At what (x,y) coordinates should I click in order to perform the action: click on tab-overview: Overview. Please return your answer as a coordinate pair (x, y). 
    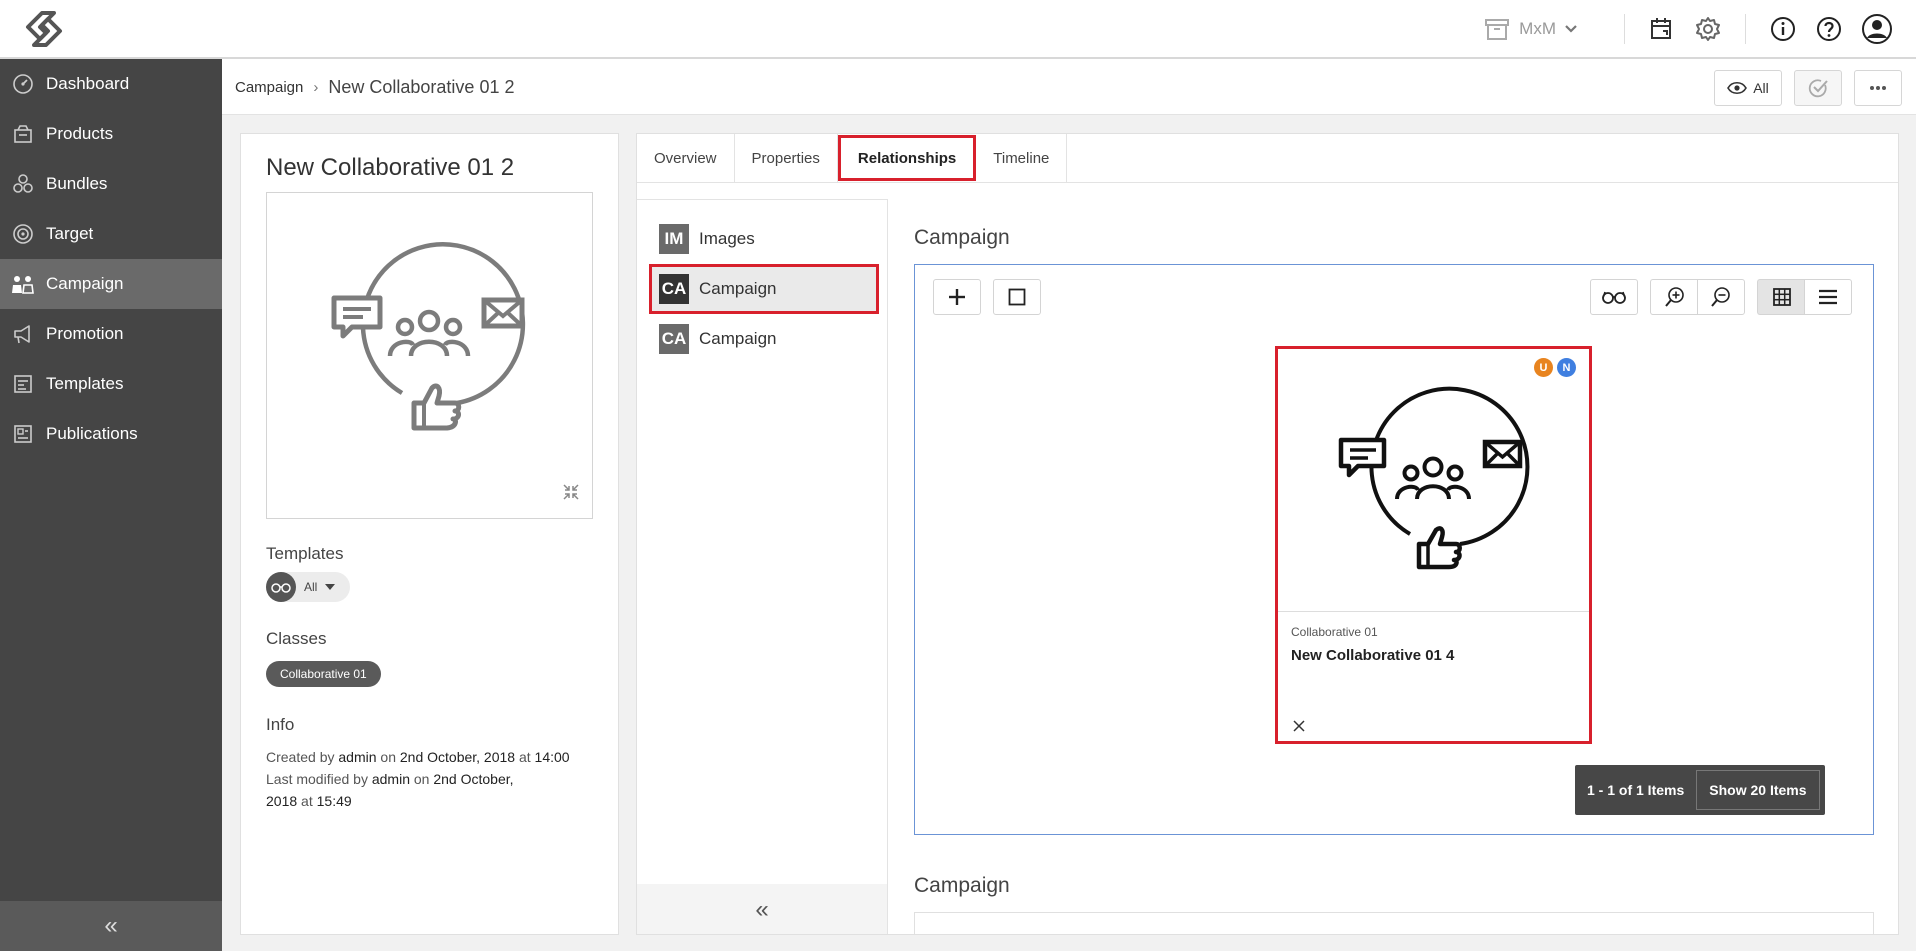
    Looking at the image, I should click on (686, 158).